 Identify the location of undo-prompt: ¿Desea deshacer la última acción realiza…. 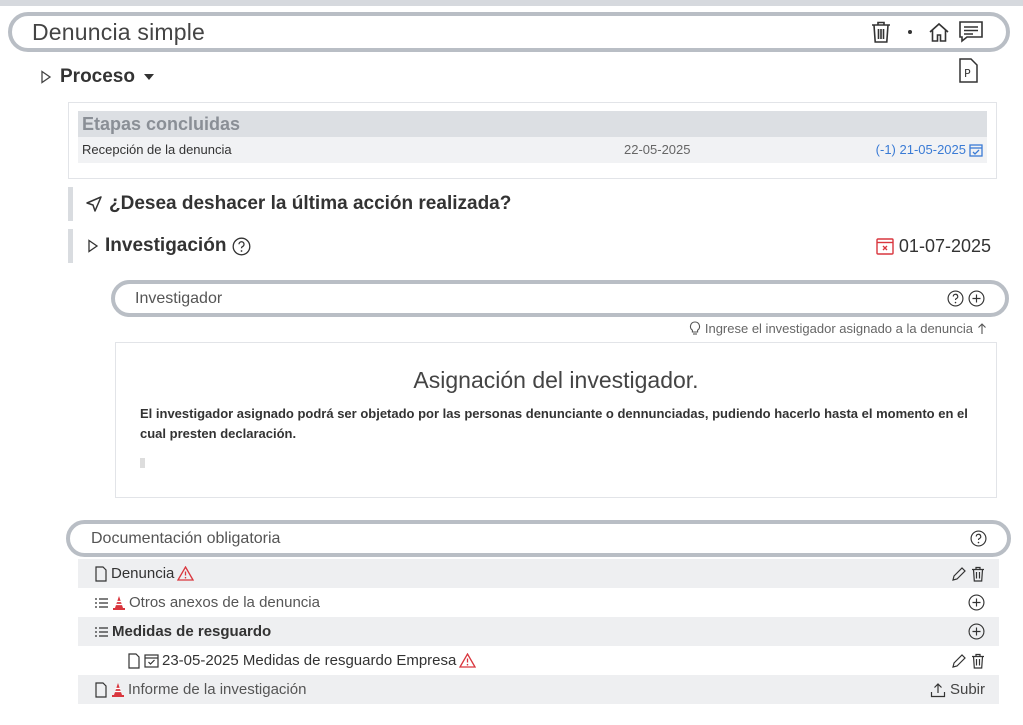
(532, 204).